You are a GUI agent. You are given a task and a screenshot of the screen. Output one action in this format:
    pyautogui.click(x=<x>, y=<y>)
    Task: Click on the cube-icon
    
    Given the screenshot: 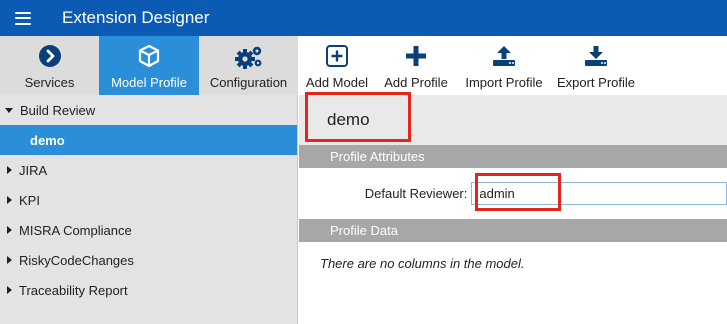 What is the action you would take?
    pyautogui.click(x=149, y=56)
    